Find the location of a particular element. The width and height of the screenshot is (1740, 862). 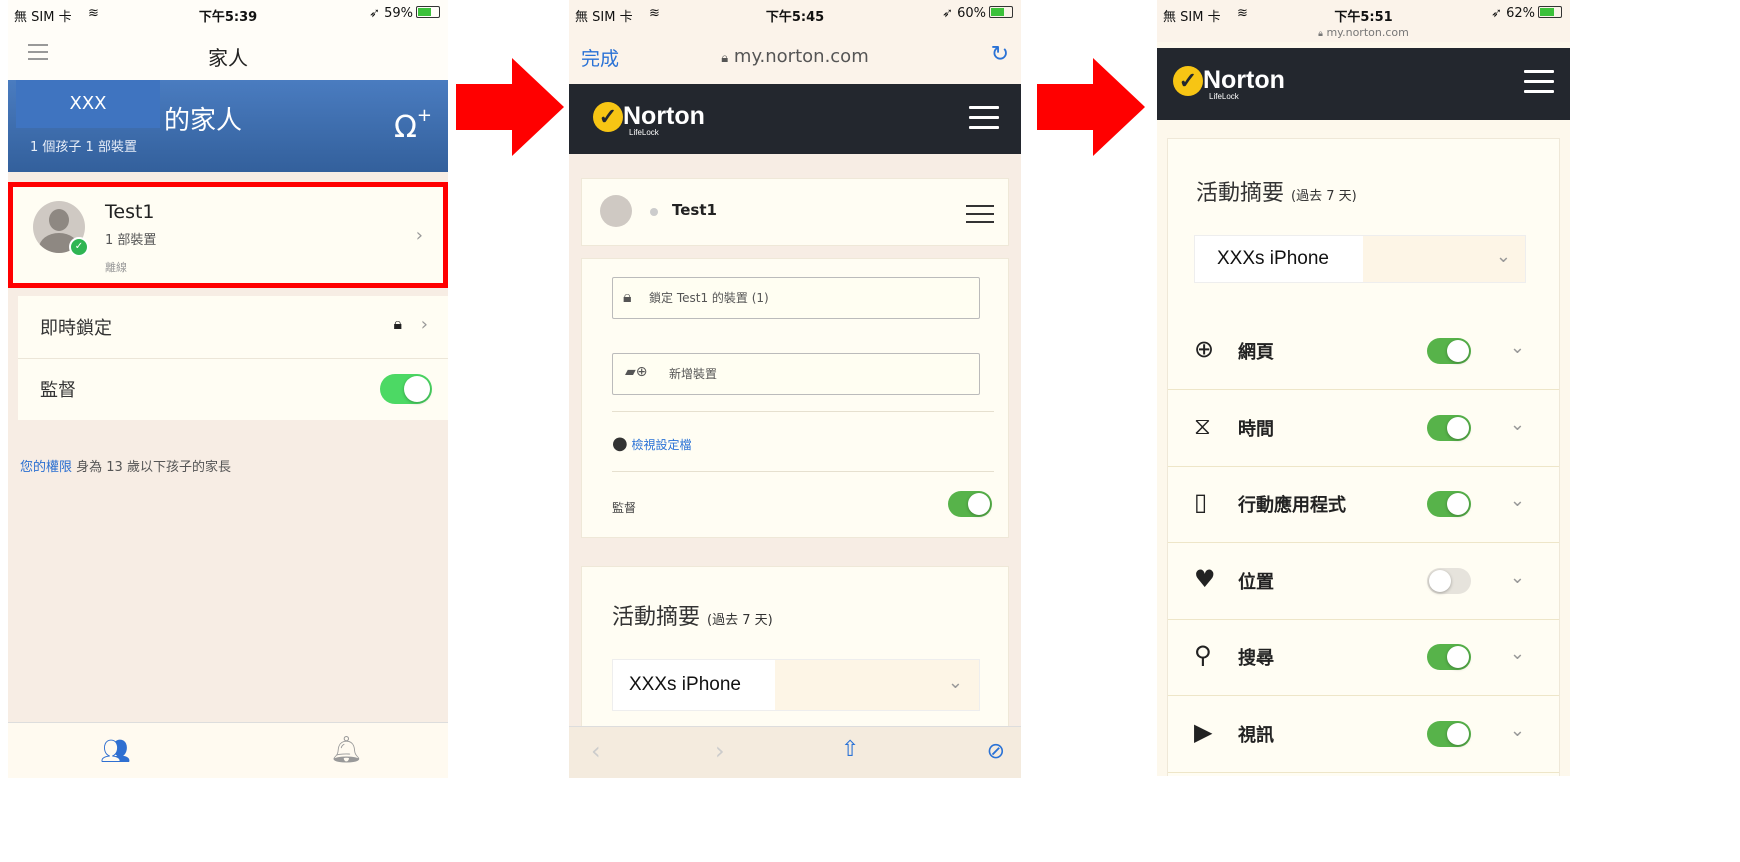

add-device-button: ▰⊕ 新增裝置 is located at coordinates (796, 374).